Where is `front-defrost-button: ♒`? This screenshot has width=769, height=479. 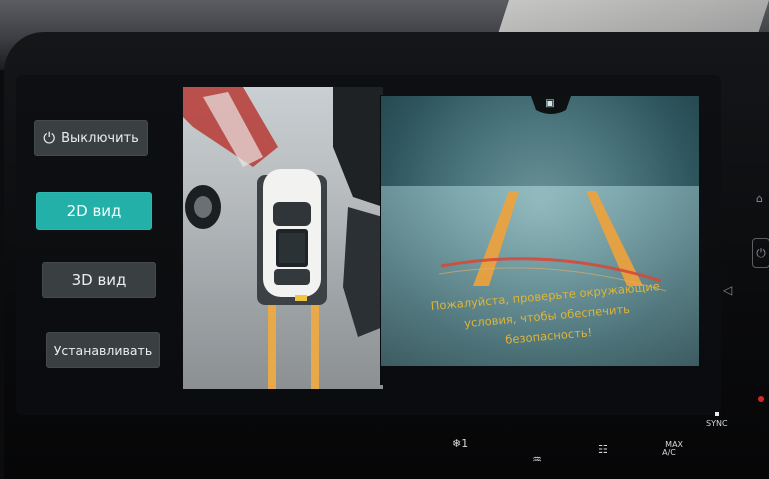 front-defrost-button: ♒ is located at coordinates (537, 459).